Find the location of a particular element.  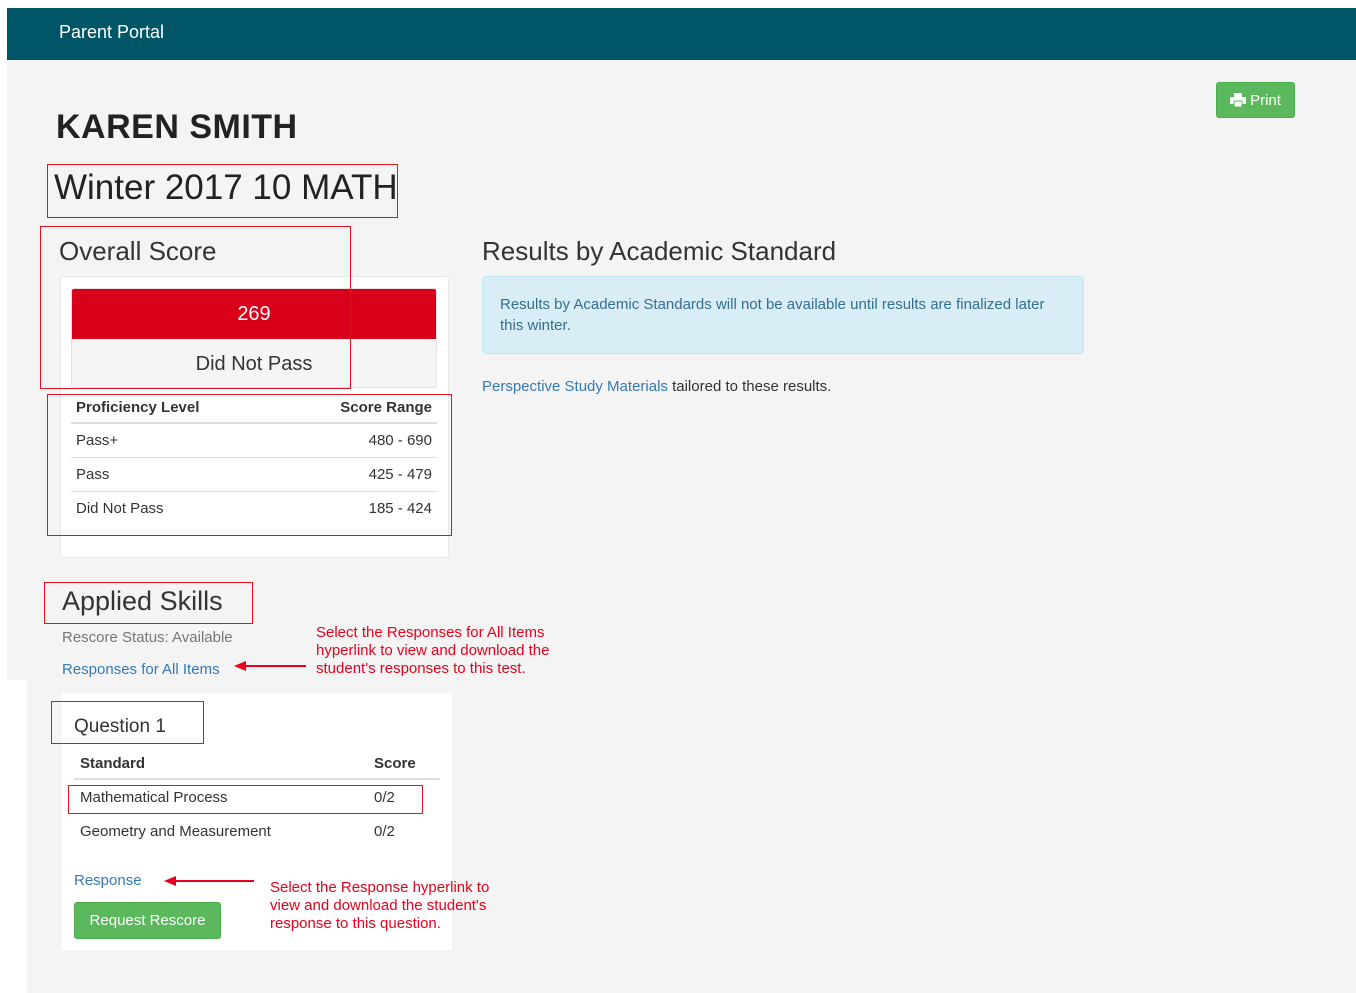

table-row: Mathematical Process 0/2 is located at coordinates (257, 796).